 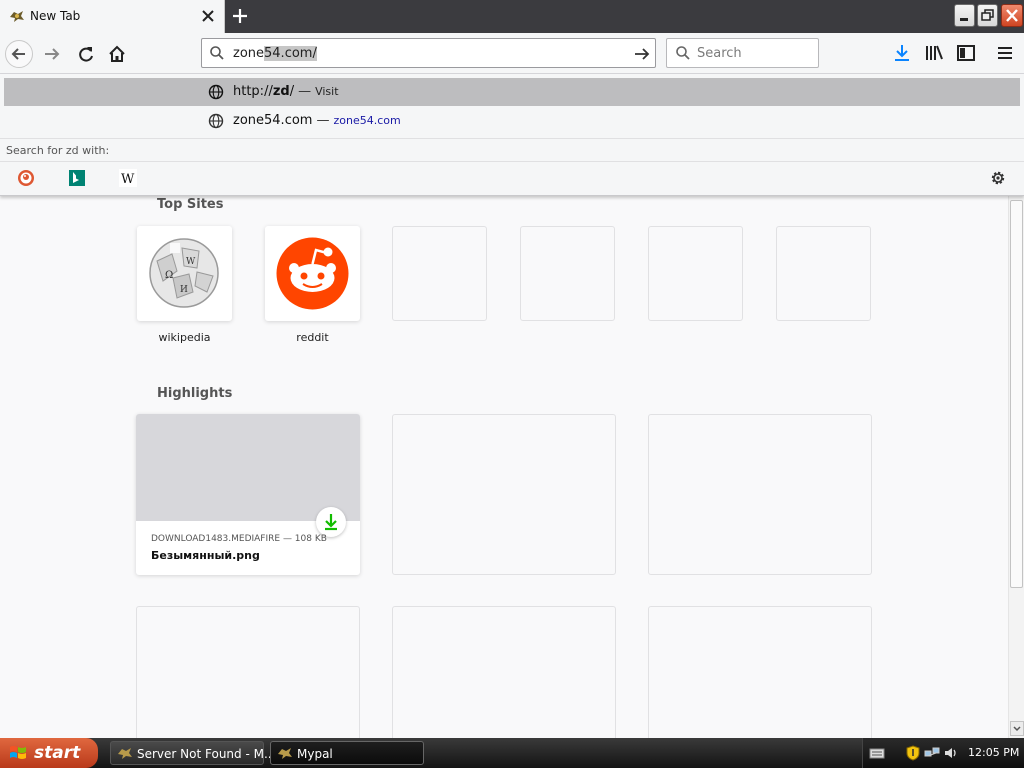 What do you see at coordinates (249, 53) in the screenshot?
I see `url-typed-text: zone` at bounding box center [249, 53].